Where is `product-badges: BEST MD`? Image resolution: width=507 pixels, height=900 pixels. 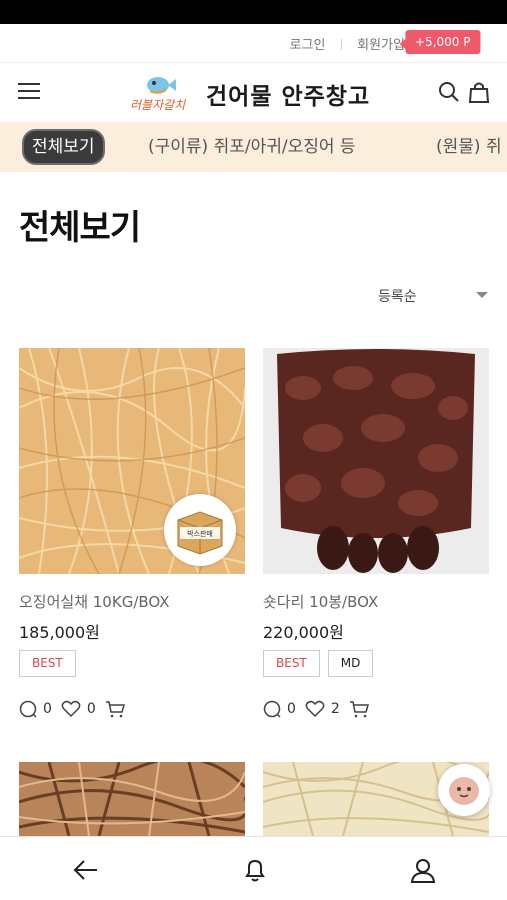 product-badges: BEST MD is located at coordinates (318, 663).